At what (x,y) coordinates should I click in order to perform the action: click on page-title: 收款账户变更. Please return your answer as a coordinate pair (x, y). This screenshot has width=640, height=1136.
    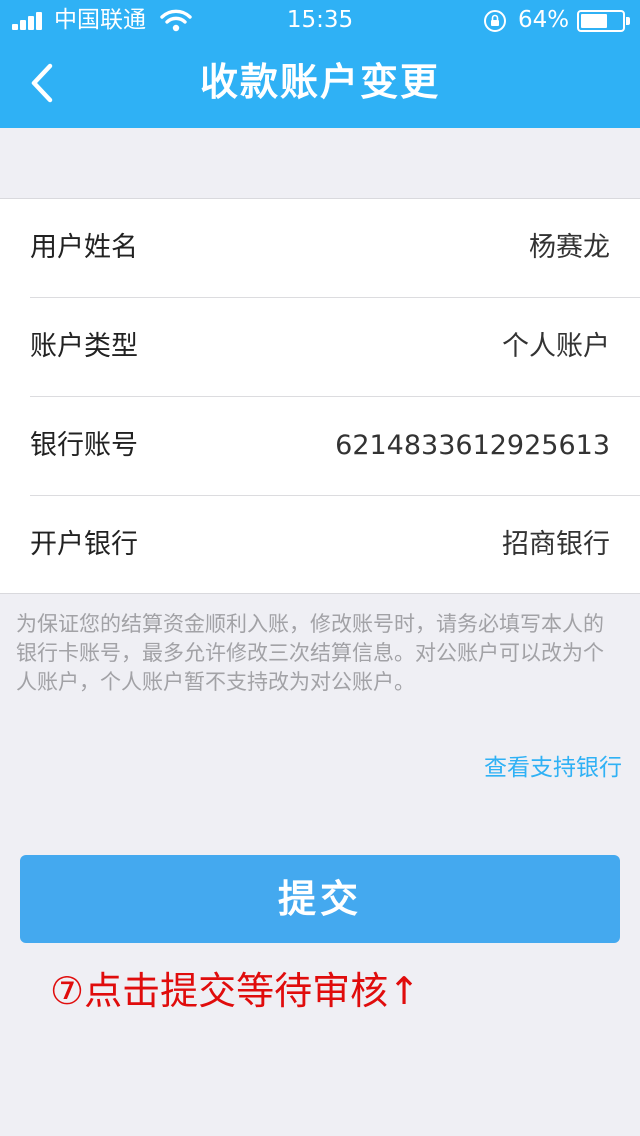
    Looking at the image, I should click on (319, 82).